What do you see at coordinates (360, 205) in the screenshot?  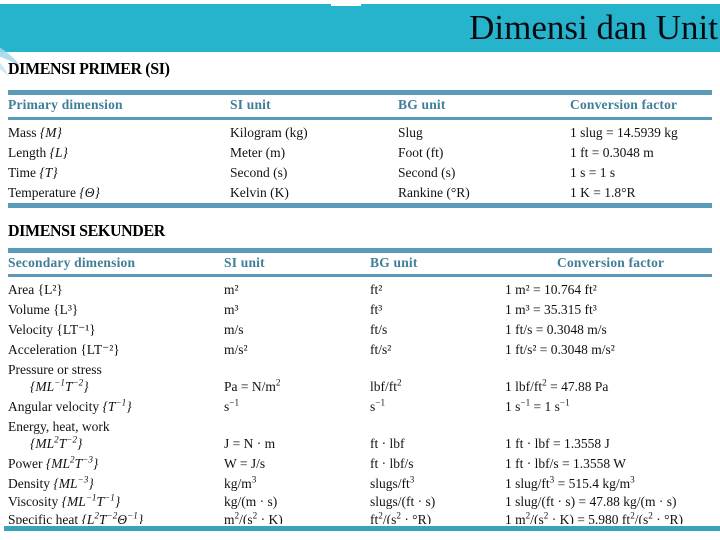 I see `primary-table-bottom-rule` at bounding box center [360, 205].